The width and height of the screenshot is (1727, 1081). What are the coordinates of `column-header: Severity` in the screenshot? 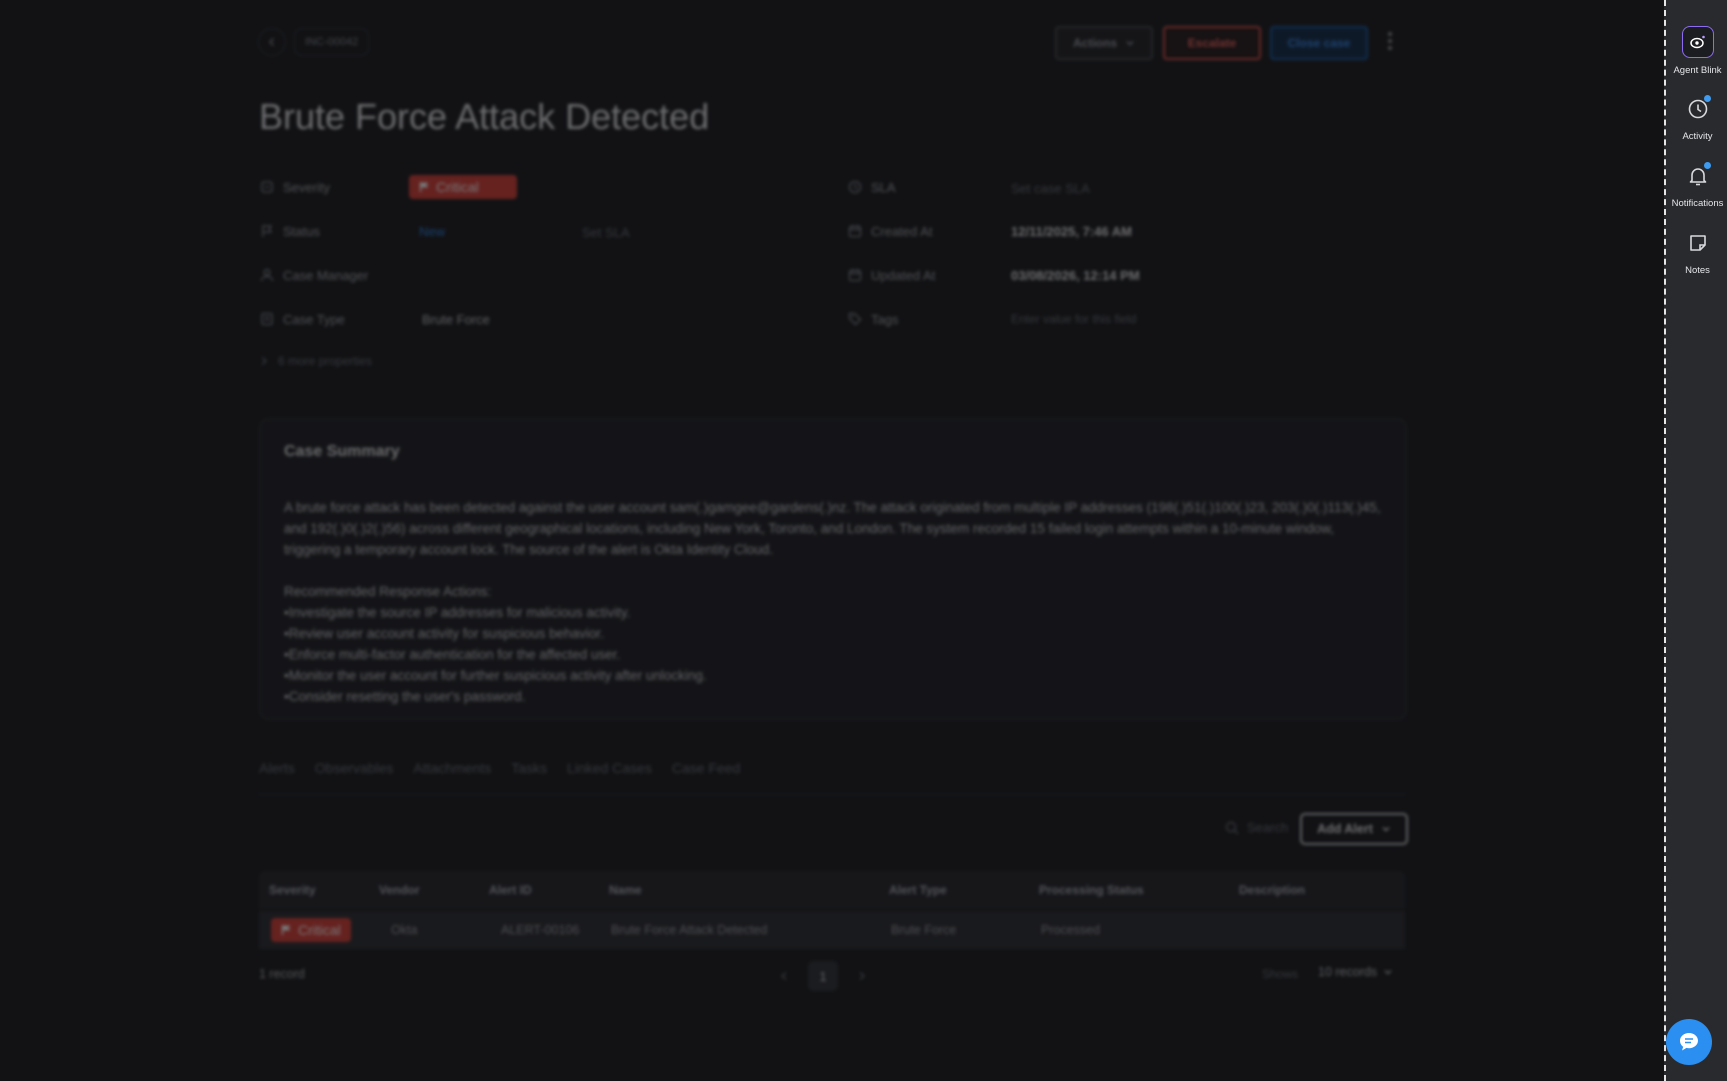 It's located at (292, 890).